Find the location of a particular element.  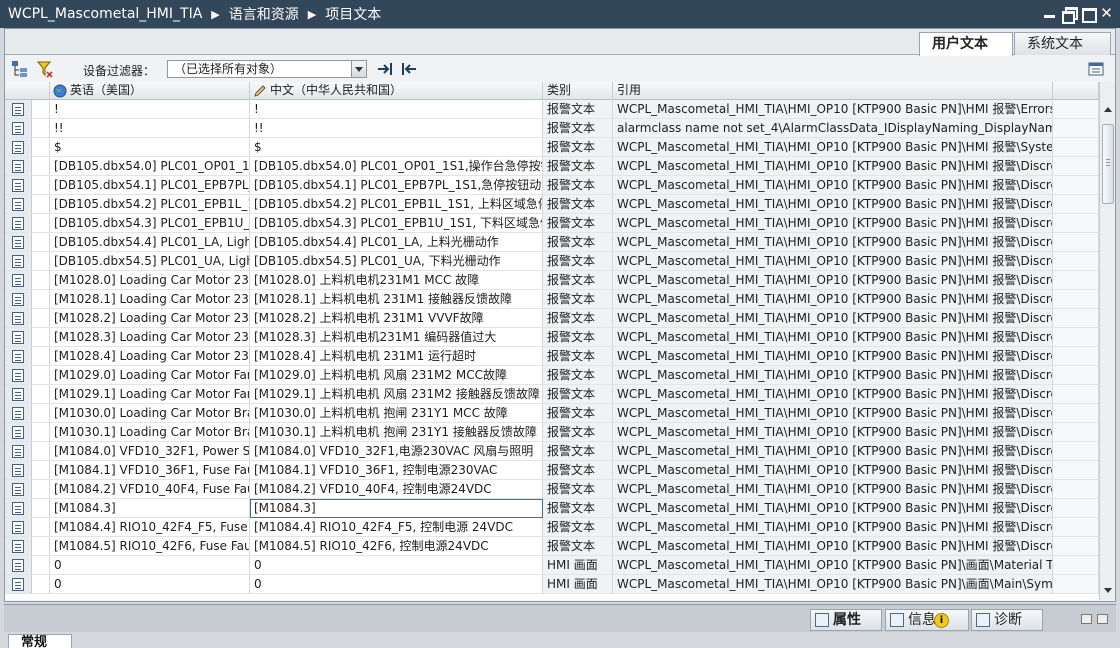

cell-chinese: !! is located at coordinates (396, 128).